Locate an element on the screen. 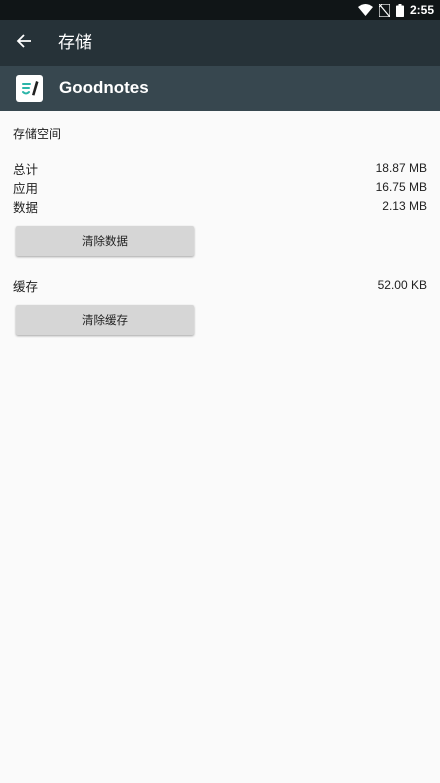 The image size is (440, 783). storage-row-data: 数据 2.13 MB is located at coordinates (220, 206).